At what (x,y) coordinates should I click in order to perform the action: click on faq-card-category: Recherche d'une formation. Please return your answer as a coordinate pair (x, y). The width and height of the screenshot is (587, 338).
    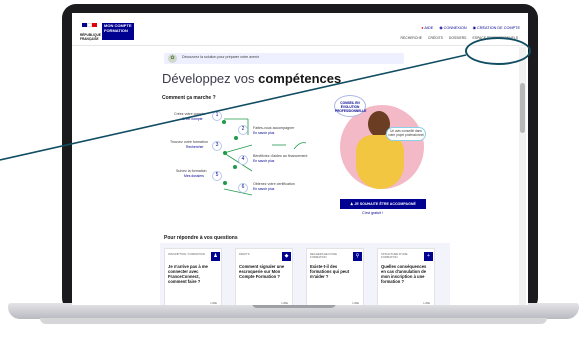
    Looking at the image, I should click on (323, 256).